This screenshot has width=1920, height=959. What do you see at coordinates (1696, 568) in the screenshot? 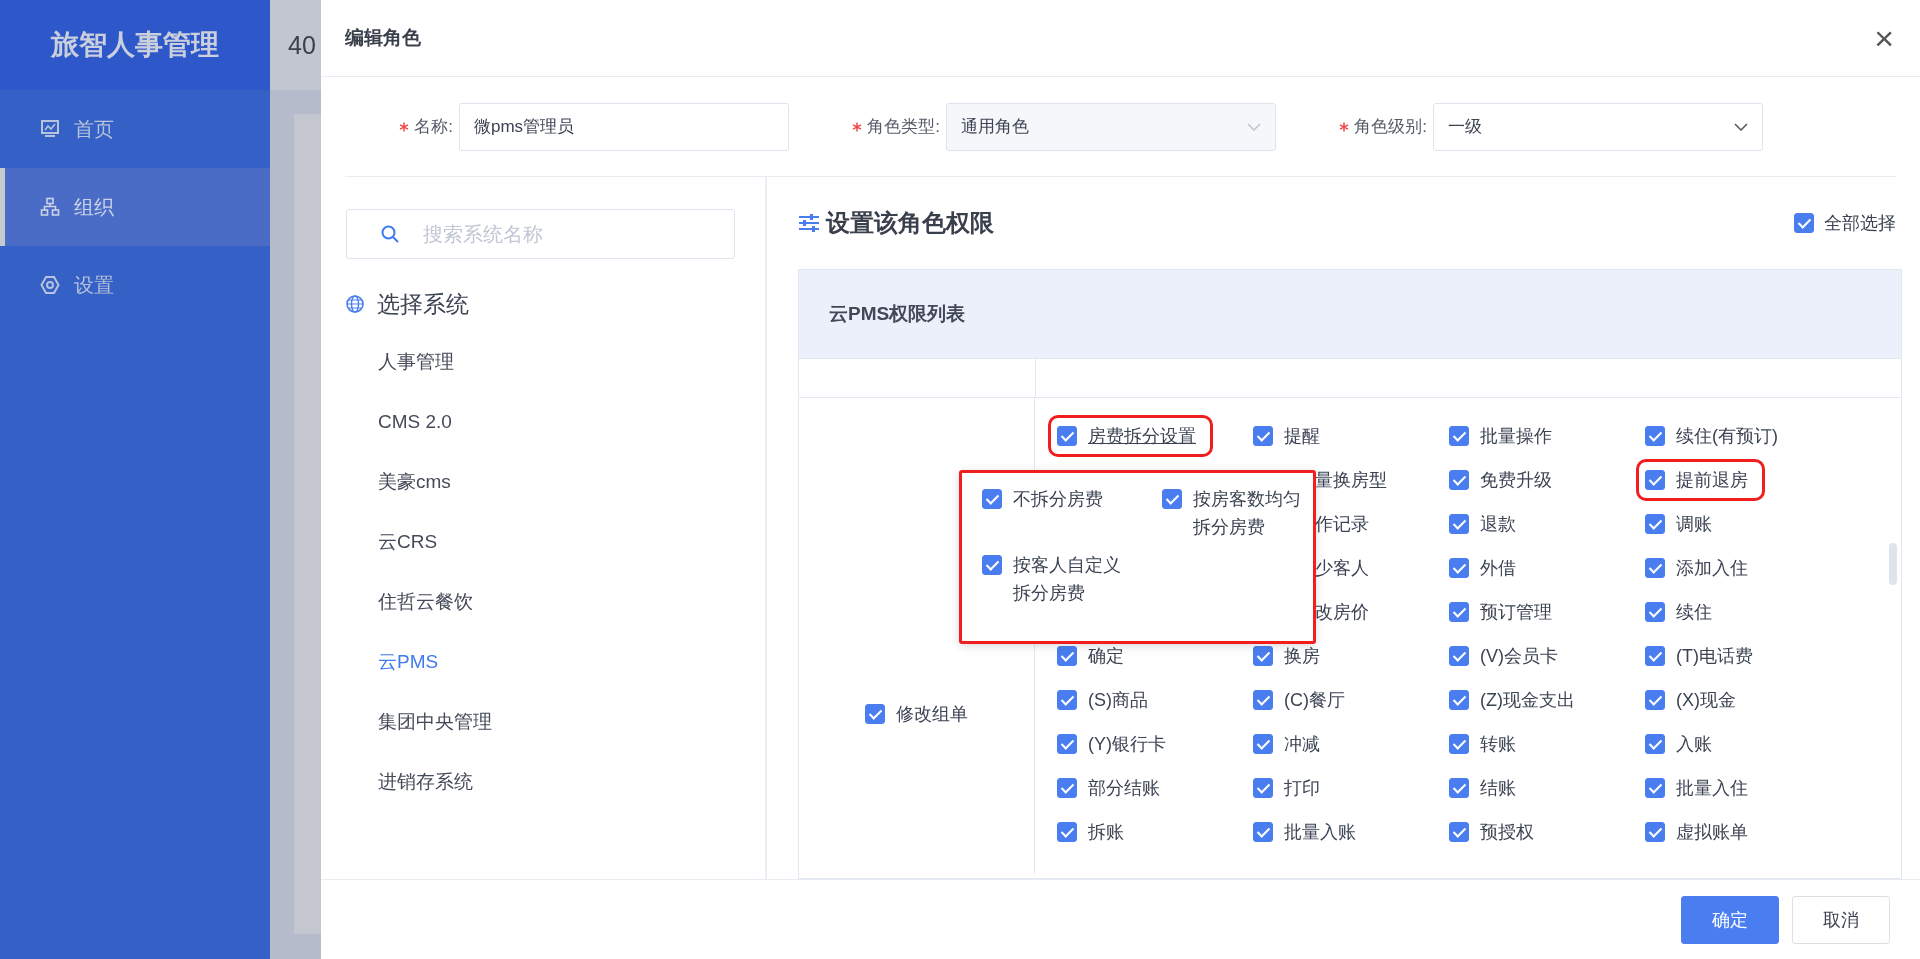
I see `permission-checkbox: 添加入住` at bounding box center [1696, 568].